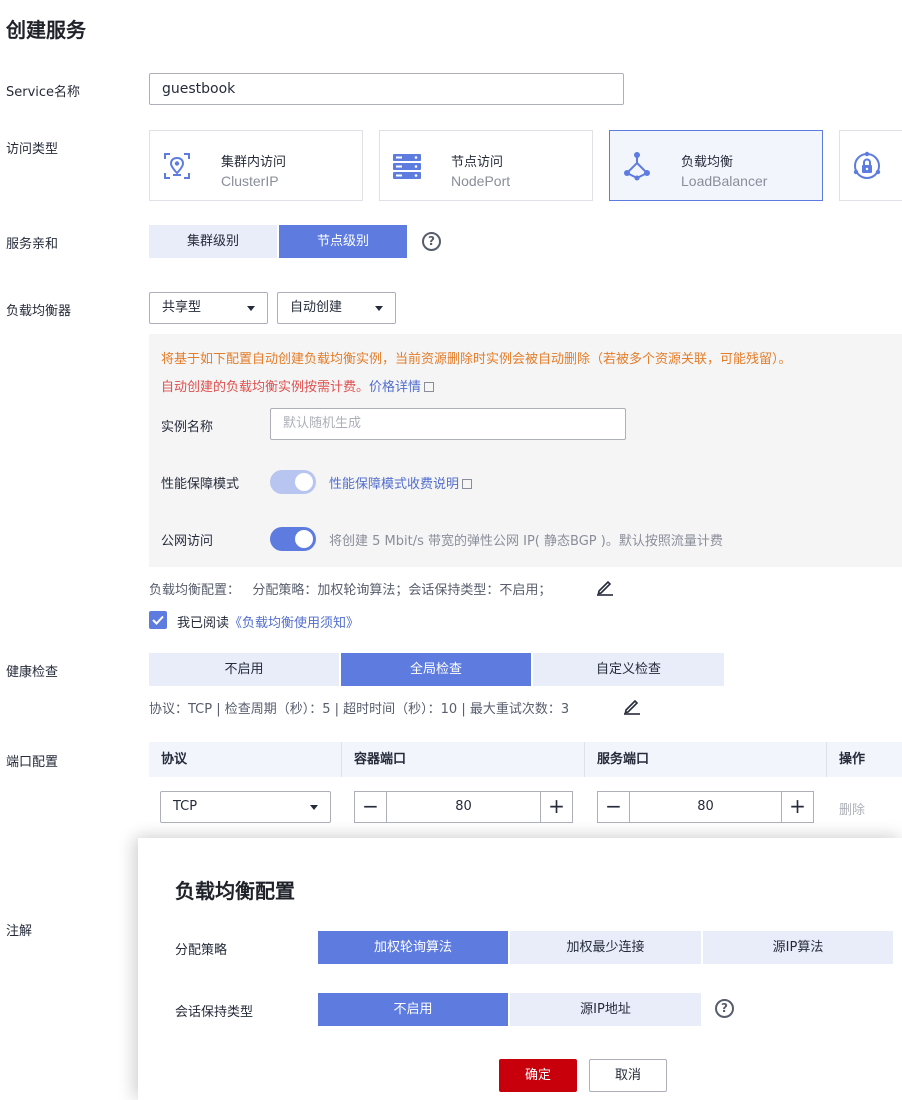 This screenshot has height=1100, width=902. I want to click on perf-mode-link-wrap: 性能保障模式收费说明, so click(401, 482).